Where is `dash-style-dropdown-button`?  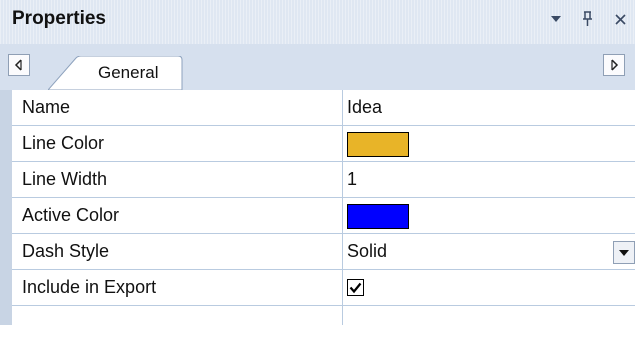
dash-style-dropdown-button is located at coordinates (624, 252).